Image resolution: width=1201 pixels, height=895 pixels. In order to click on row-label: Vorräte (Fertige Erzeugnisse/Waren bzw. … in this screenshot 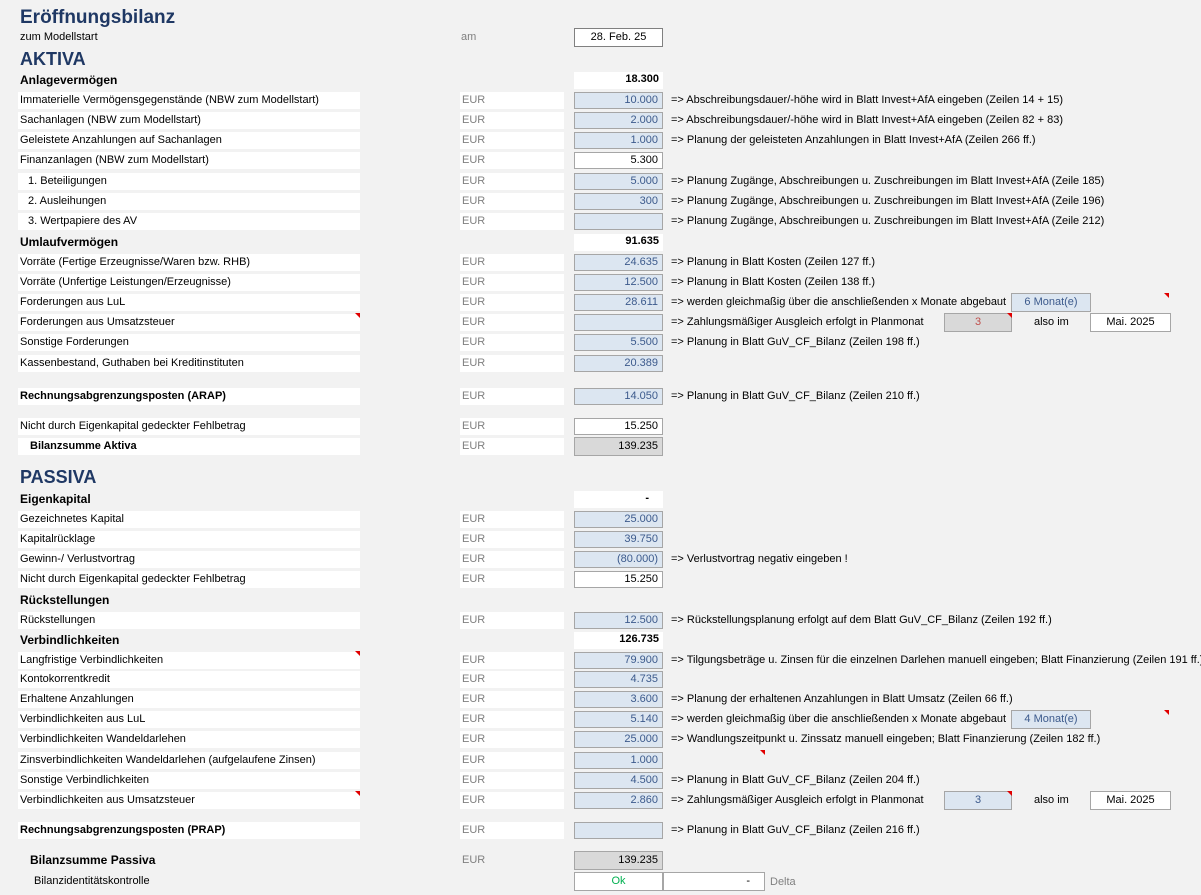, I will do `click(135, 262)`.